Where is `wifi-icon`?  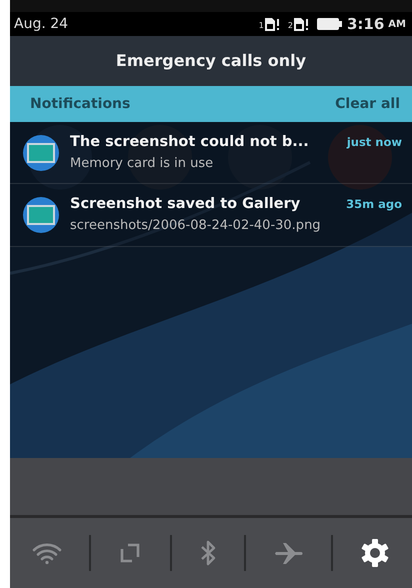 wifi-icon is located at coordinates (47, 553).